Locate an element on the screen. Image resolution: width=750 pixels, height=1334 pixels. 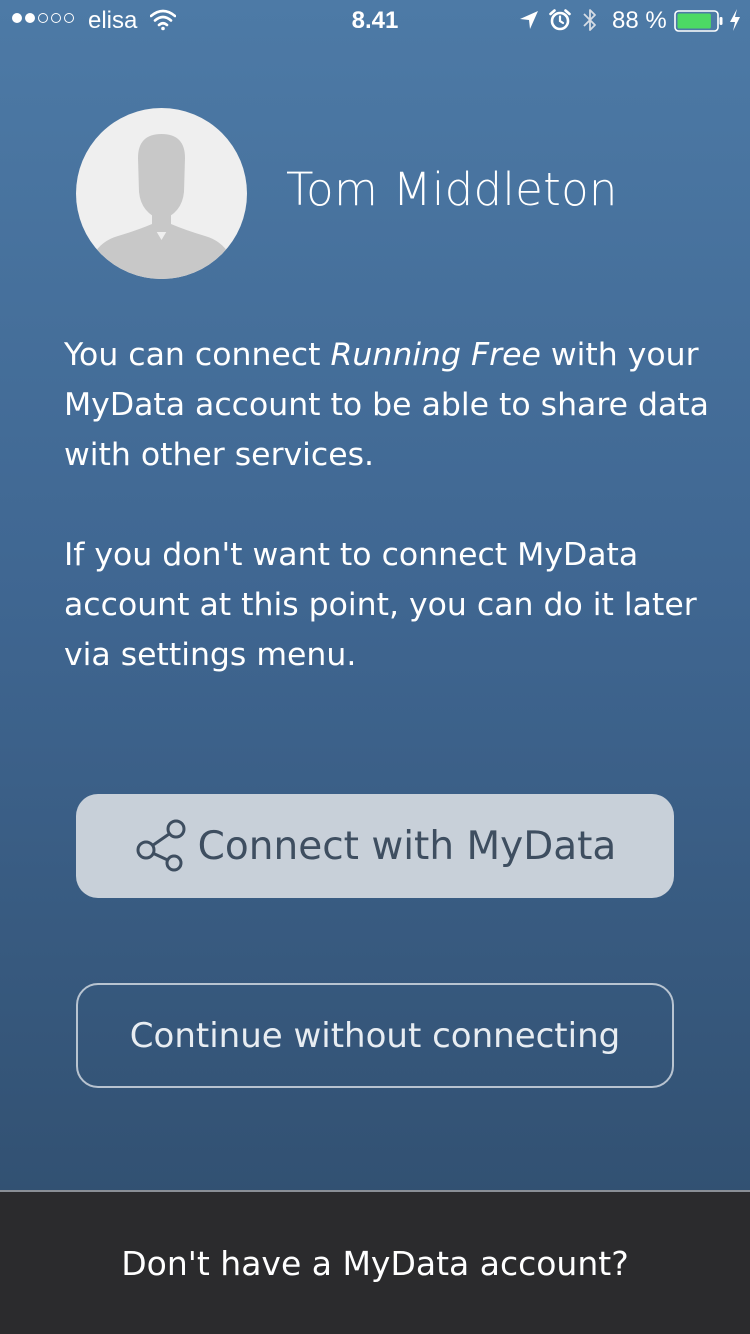
location-icon is located at coordinates (529, 20).